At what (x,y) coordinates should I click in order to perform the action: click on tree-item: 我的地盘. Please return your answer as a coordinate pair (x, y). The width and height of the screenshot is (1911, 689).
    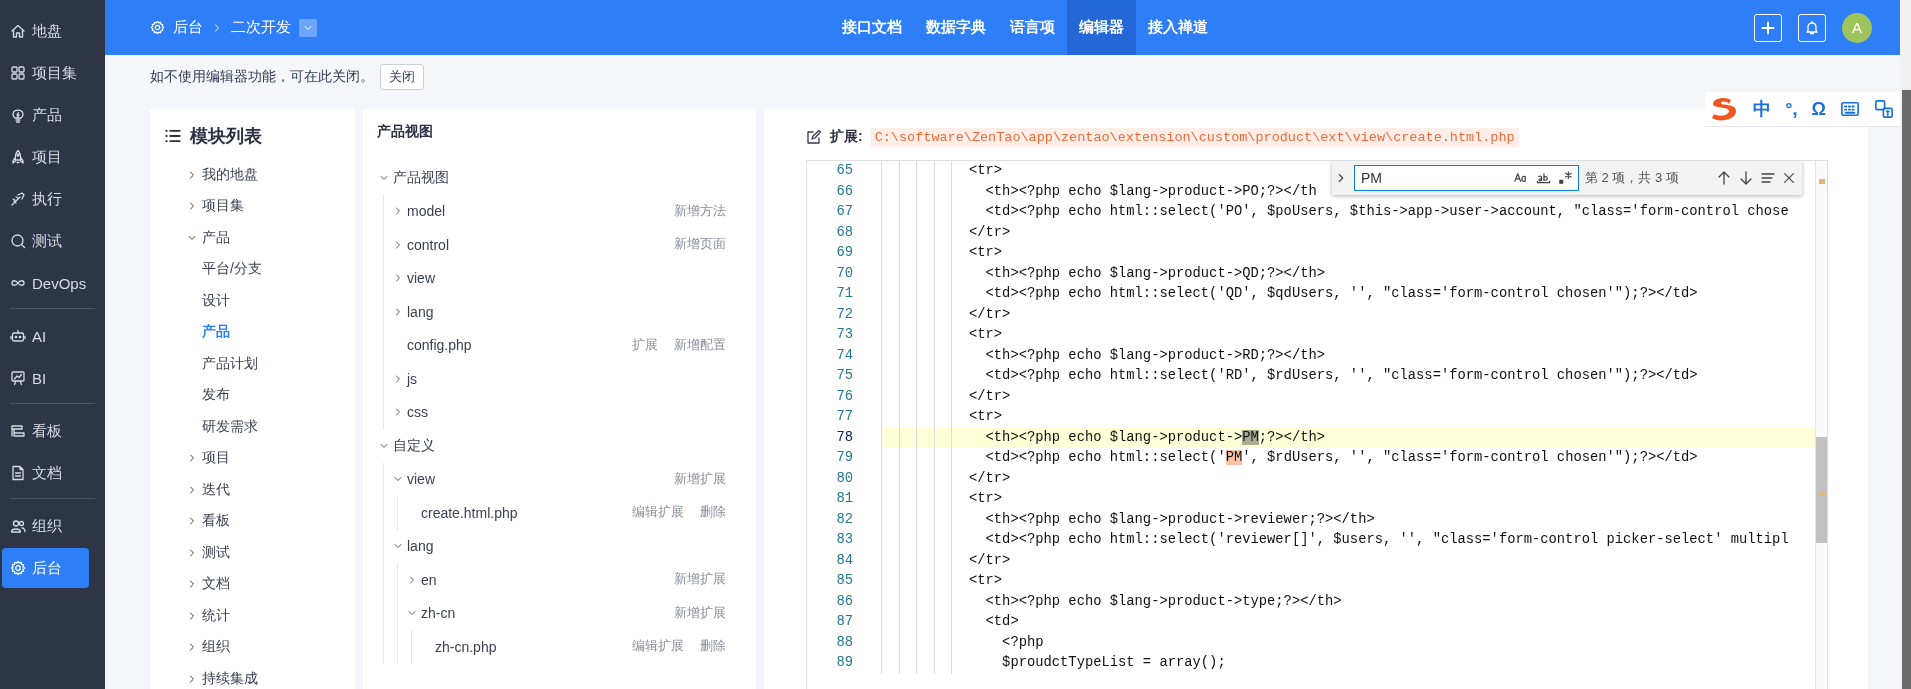
    Looking at the image, I should click on (230, 174).